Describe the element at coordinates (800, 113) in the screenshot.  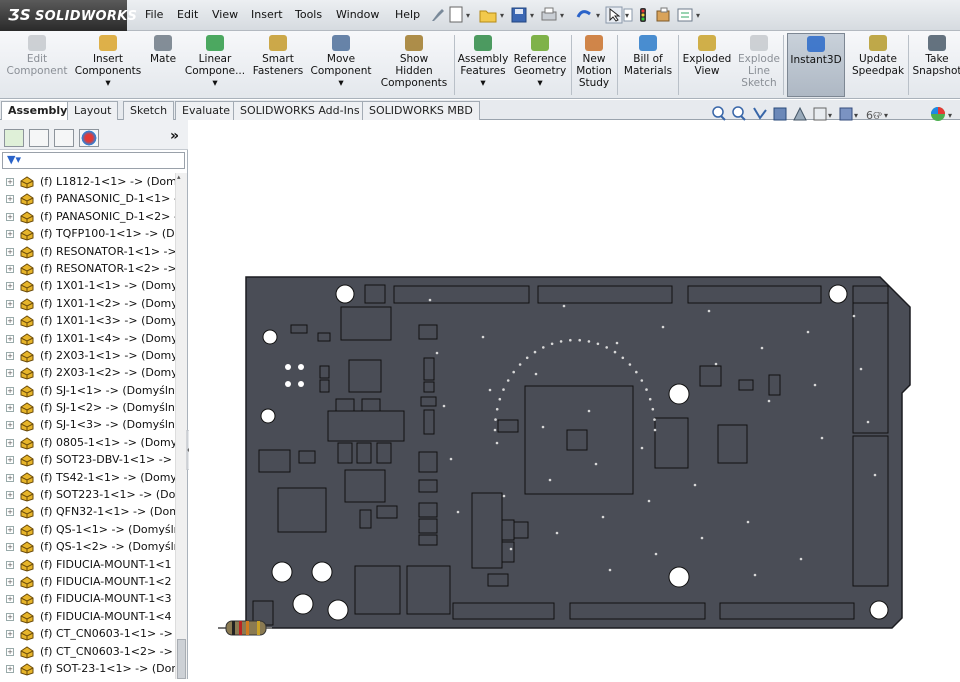
I see `dynamic-annotation-icon` at that location.